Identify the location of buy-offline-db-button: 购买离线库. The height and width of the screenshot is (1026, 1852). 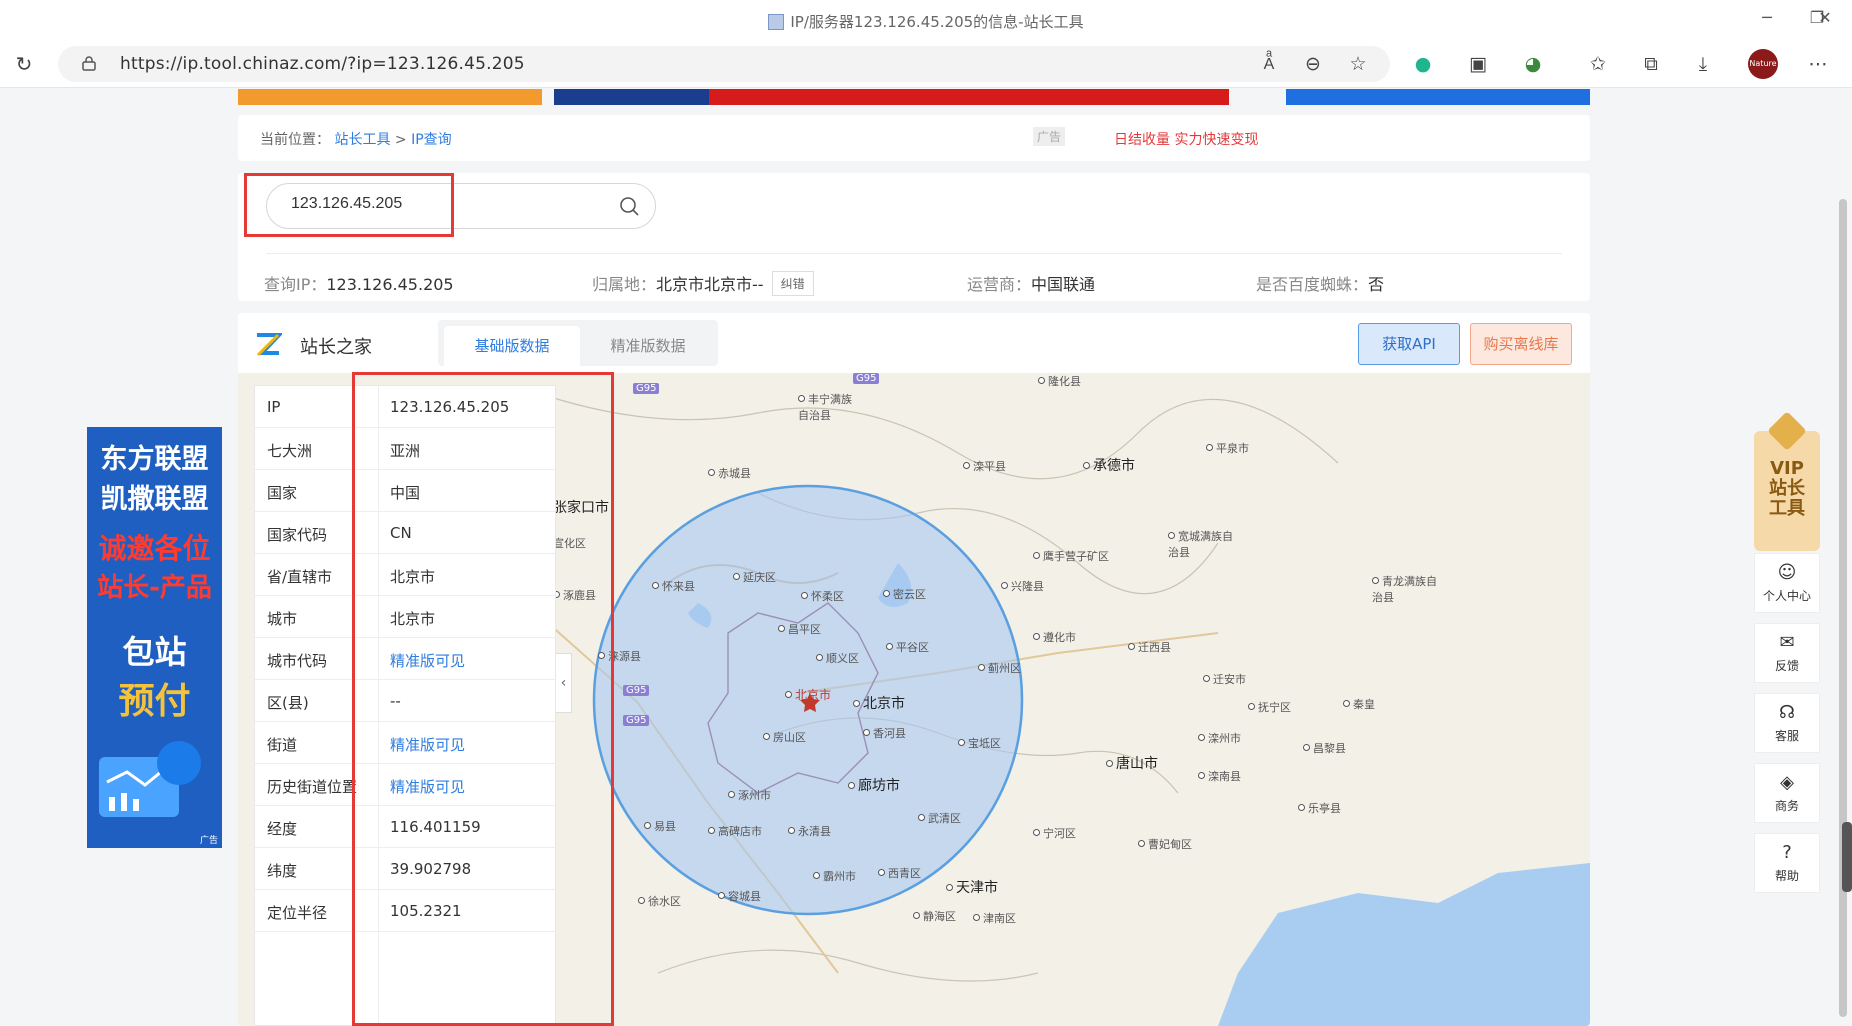
(1521, 344).